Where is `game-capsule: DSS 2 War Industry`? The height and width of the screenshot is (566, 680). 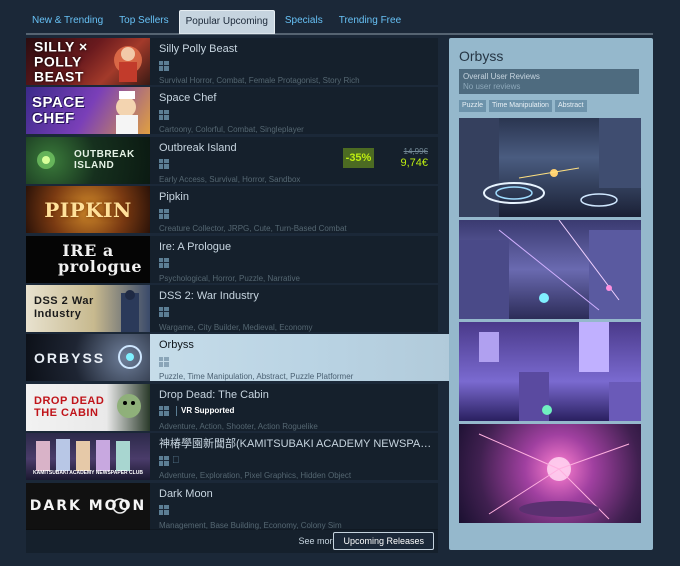
game-capsule: DSS 2 War Industry is located at coordinates (88, 308).